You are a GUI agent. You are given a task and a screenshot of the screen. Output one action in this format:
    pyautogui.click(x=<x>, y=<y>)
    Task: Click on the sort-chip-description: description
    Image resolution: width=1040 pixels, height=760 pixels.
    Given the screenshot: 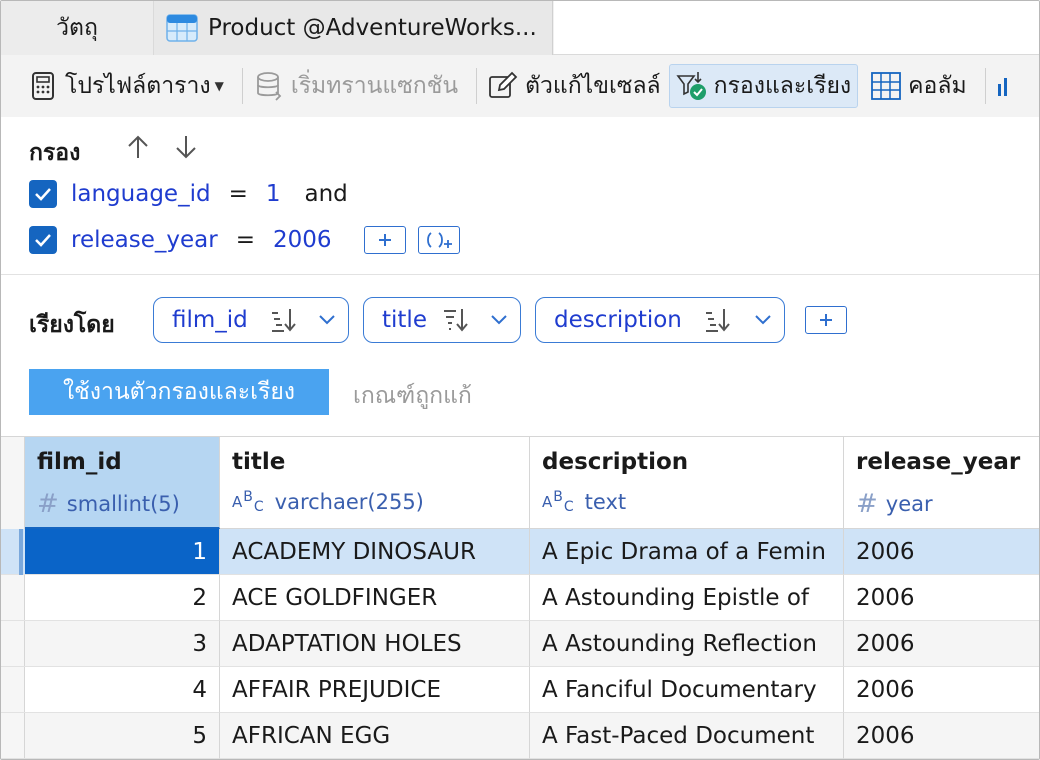 What is the action you would take?
    pyautogui.click(x=660, y=320)
    